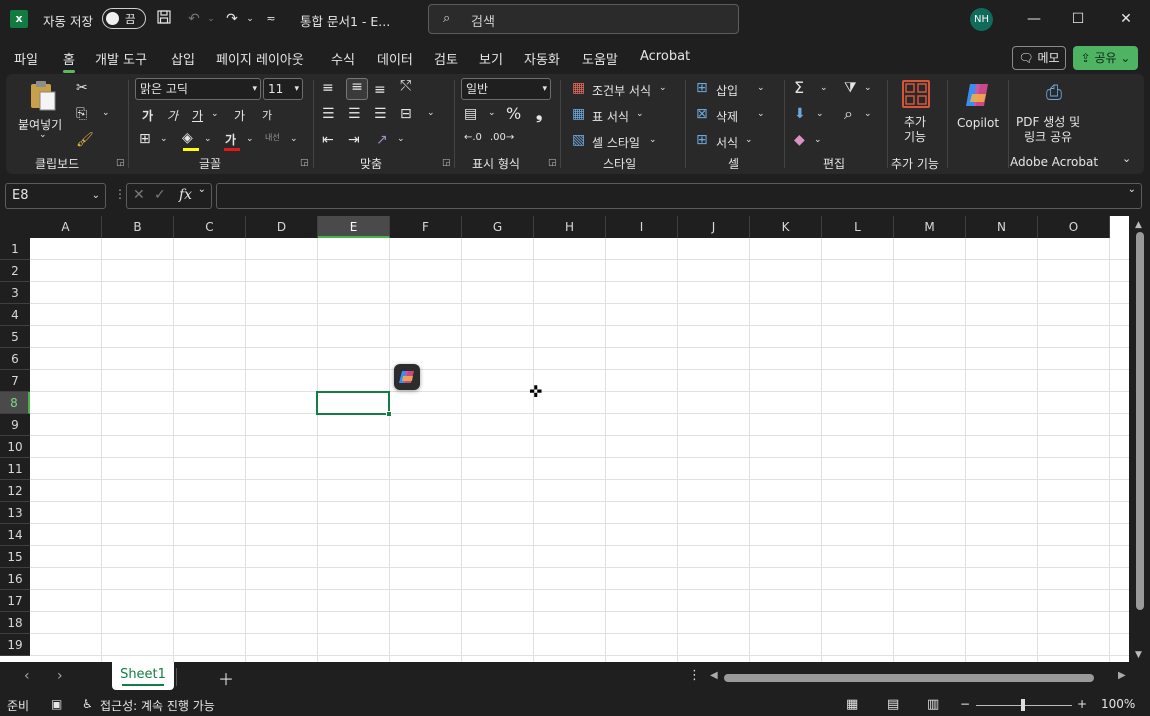 The width and height of the screenshot is (1150, 716). I want to click on conditional-dropdown-icon: ⌄, so click(663, 88).